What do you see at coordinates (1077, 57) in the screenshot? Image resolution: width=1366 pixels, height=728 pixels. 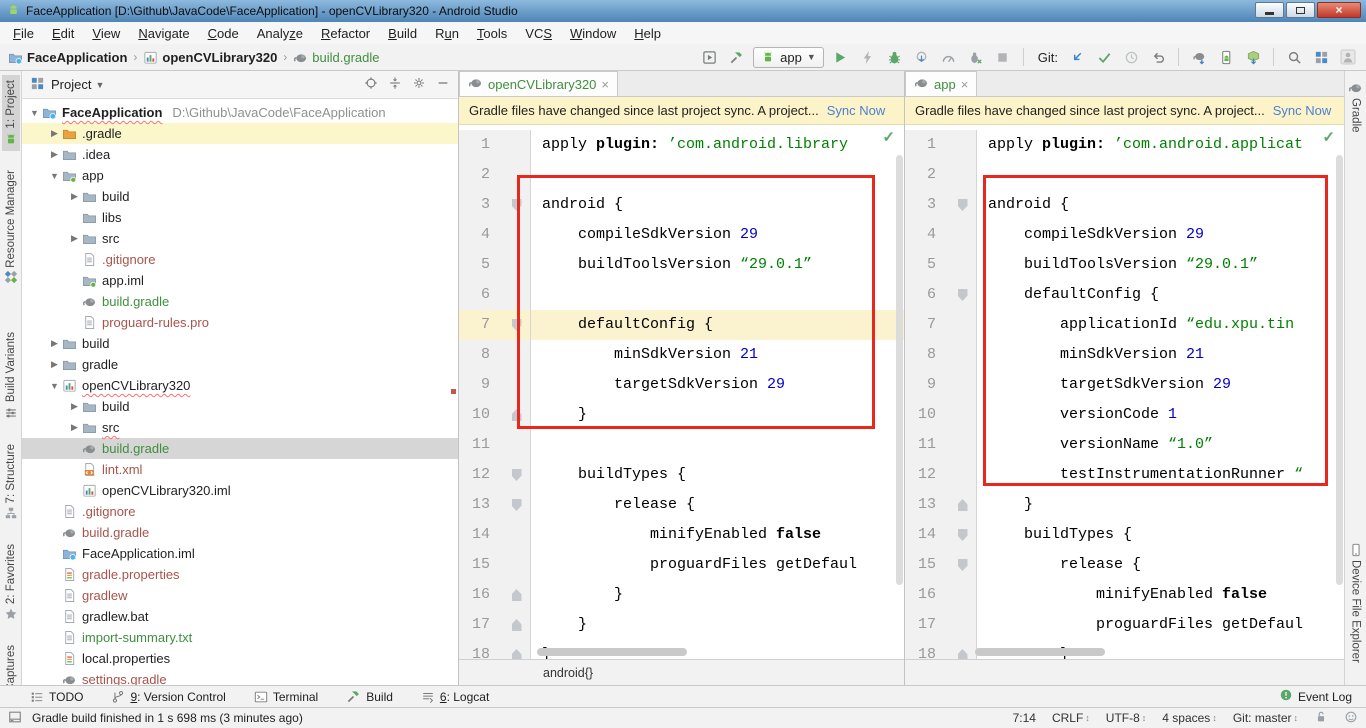 I see `vcs-update-button` at bounding box center [1077, 57].